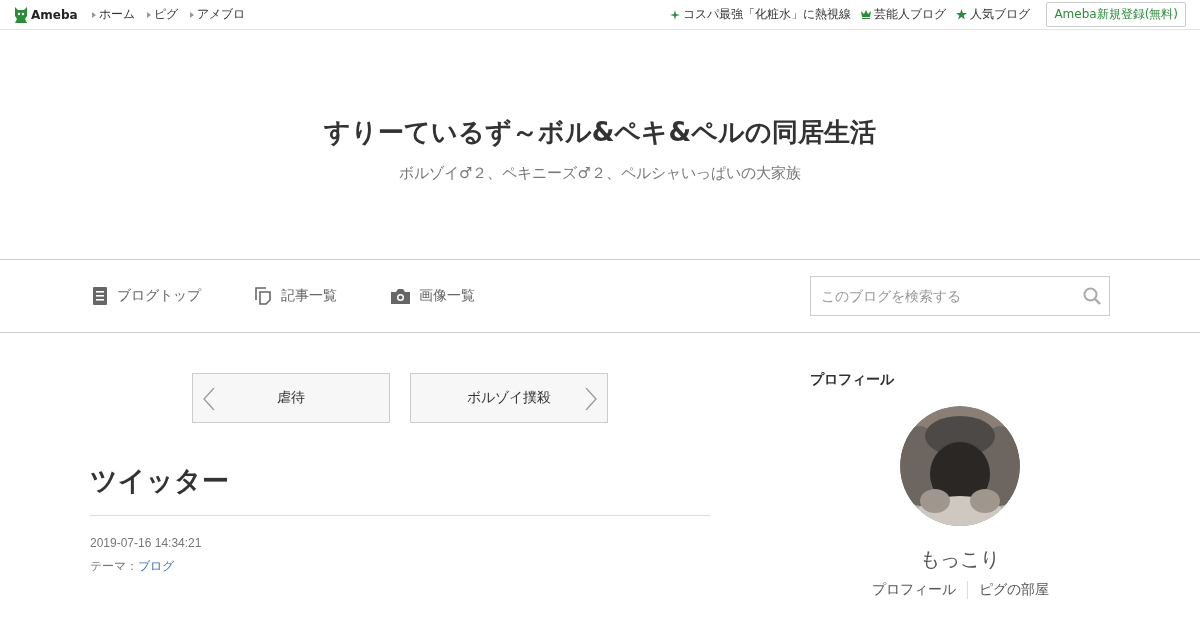 The image size is (1200, 630). Describe the element at coordinates (54, 14) in the screenshot. I see `logo-text: Ameba` at that location.